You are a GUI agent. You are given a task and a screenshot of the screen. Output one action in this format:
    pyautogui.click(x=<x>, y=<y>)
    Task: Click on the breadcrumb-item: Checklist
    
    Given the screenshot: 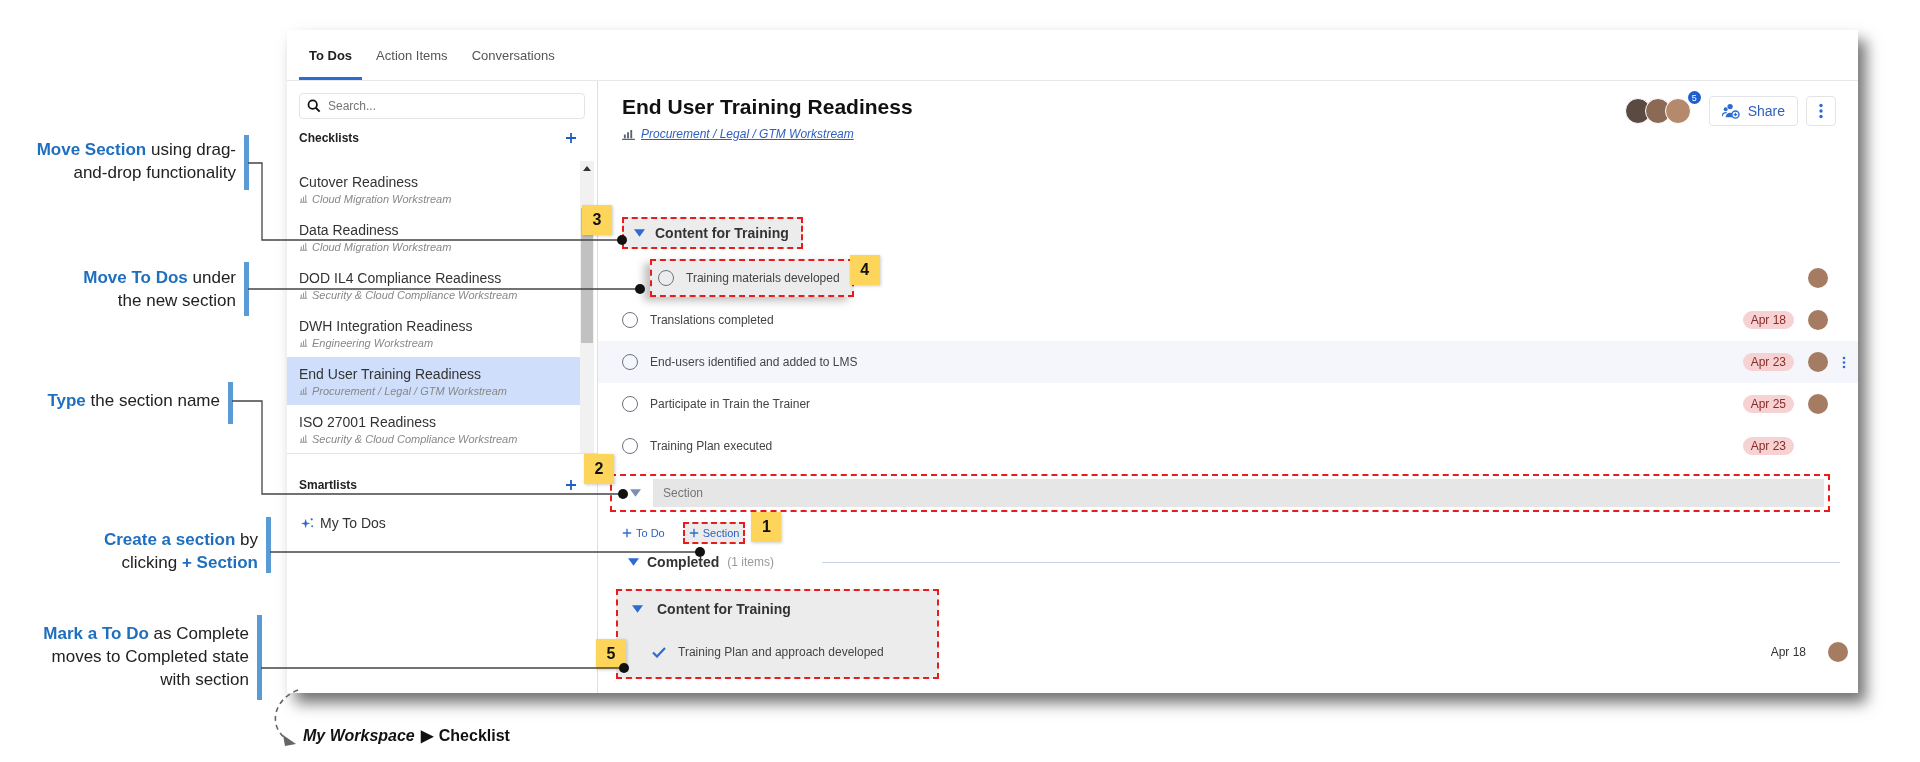 What is the action you would take?
    pyautogui.click(x=474, y=735)
    